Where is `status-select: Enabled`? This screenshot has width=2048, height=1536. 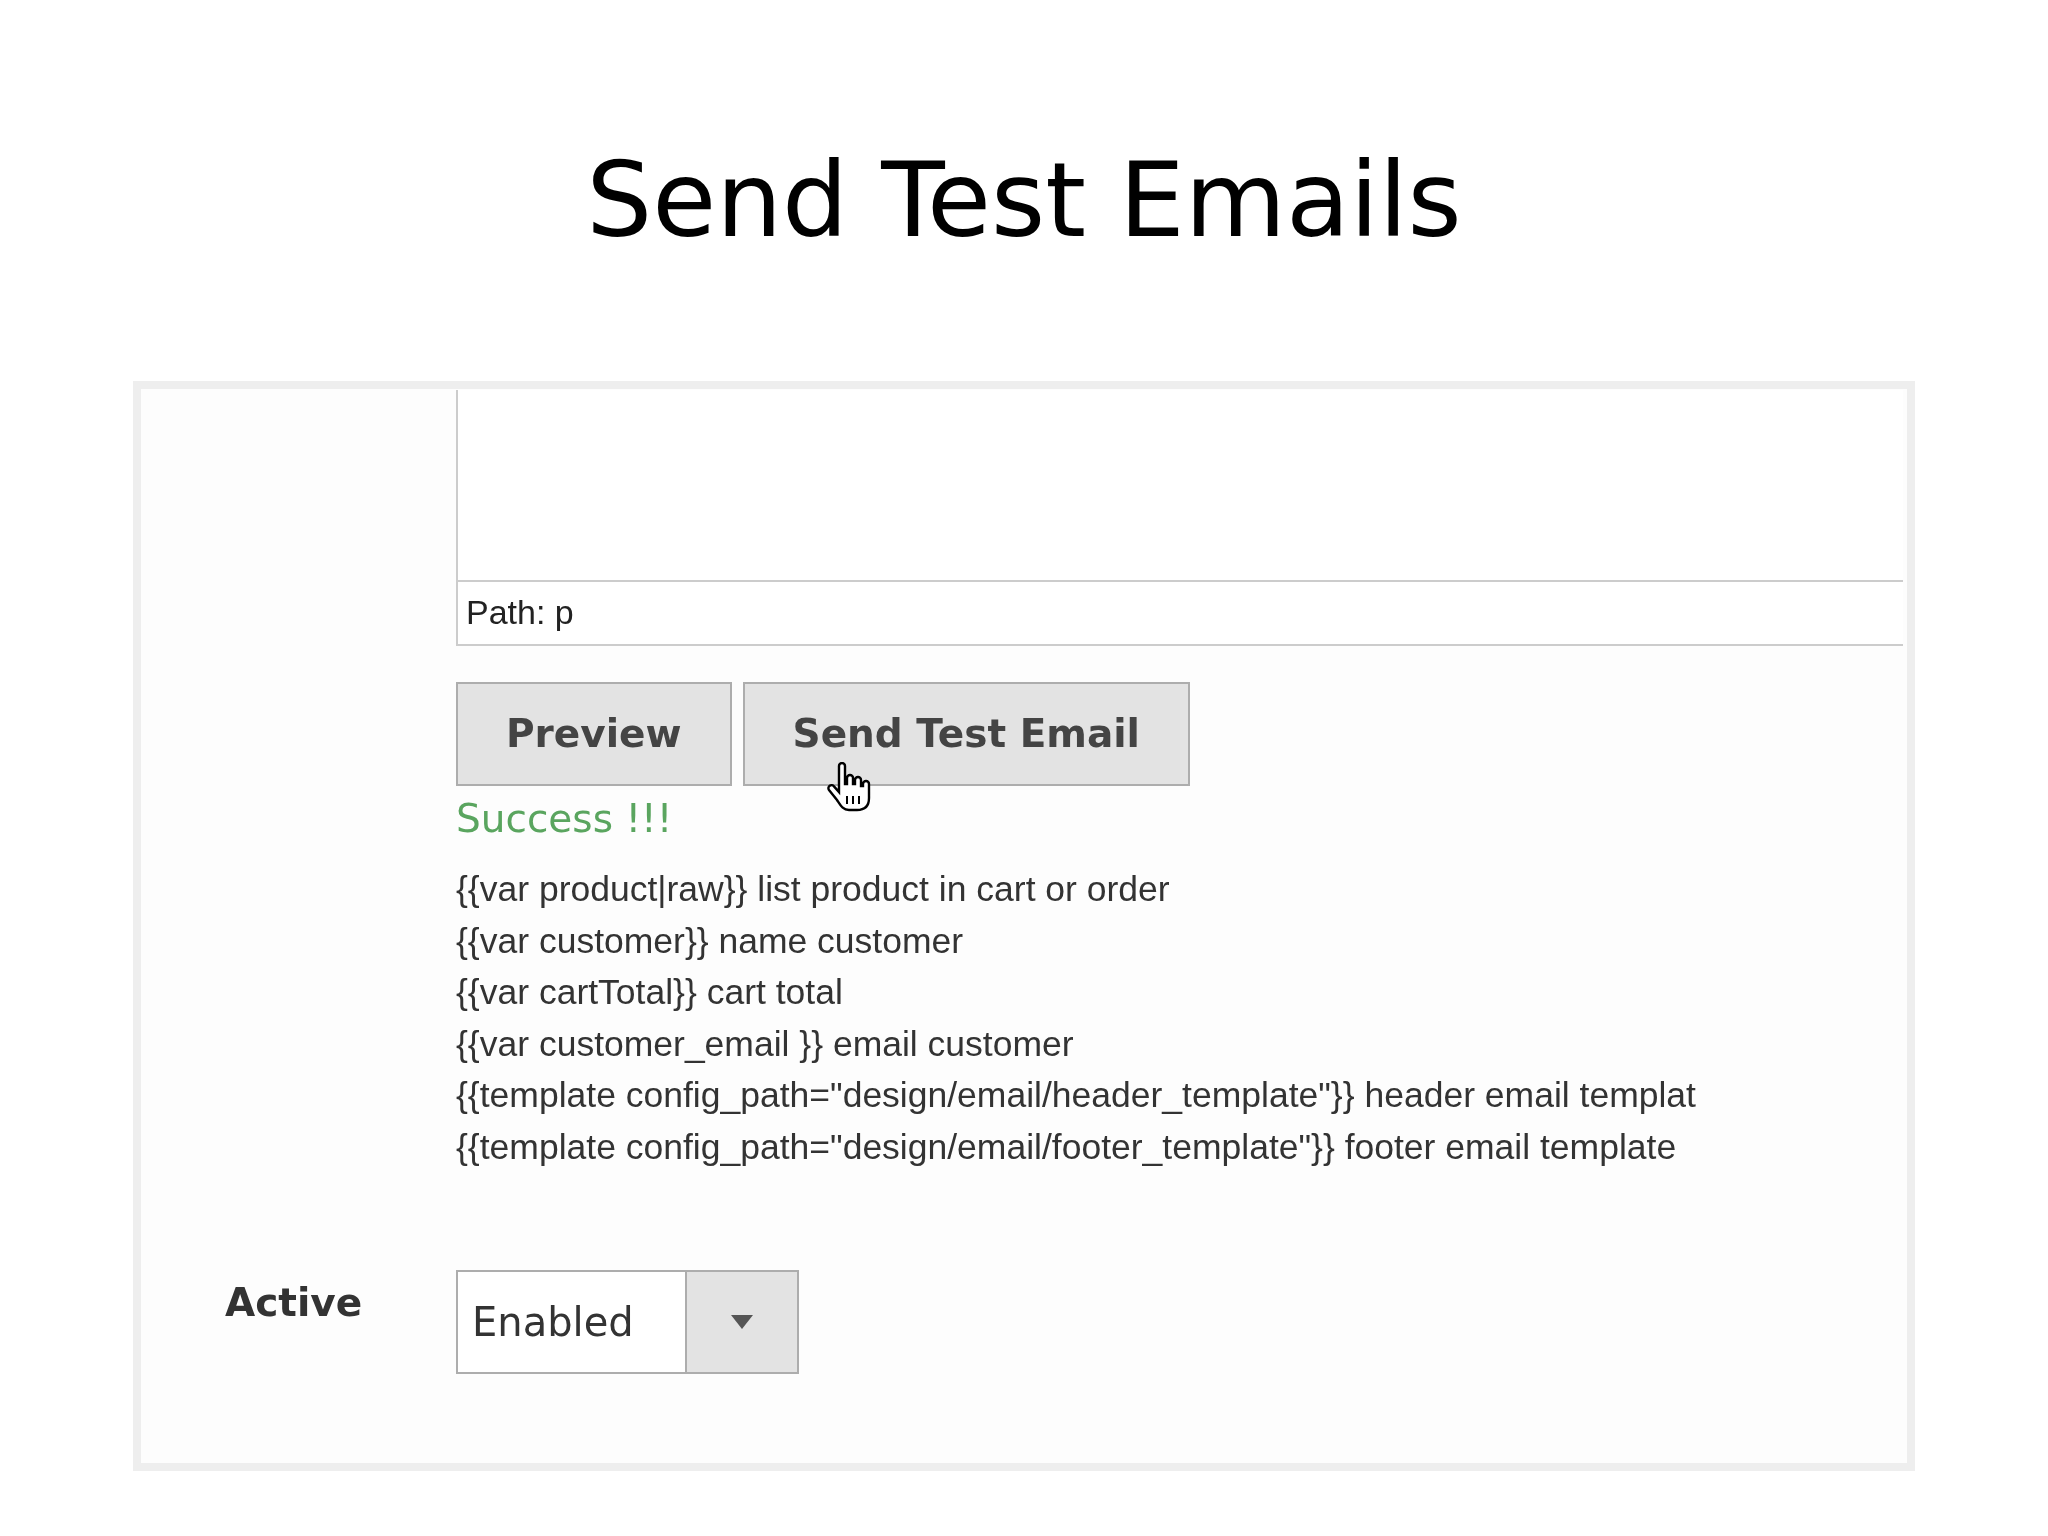 status-select: Enabled is located at coordinates (627, 1322).